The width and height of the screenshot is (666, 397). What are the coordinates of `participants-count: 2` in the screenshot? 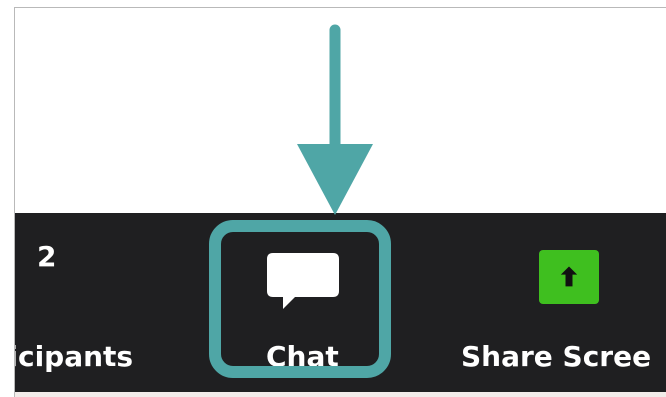 It's located at (47, 256).